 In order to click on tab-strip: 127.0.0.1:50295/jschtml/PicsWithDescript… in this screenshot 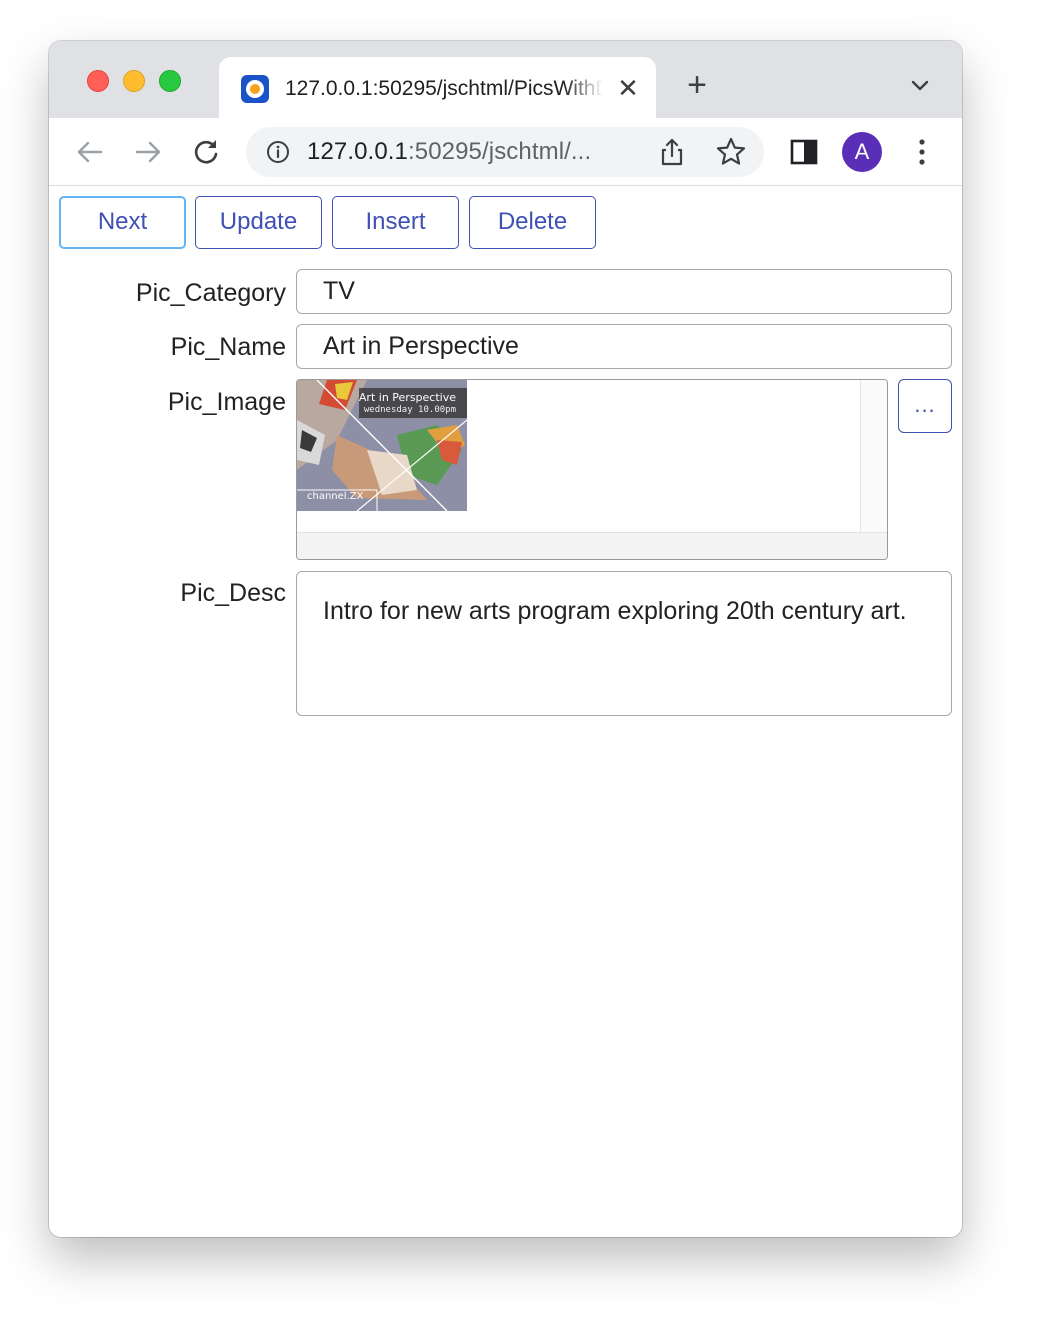, I will do `click(505, 79)`.